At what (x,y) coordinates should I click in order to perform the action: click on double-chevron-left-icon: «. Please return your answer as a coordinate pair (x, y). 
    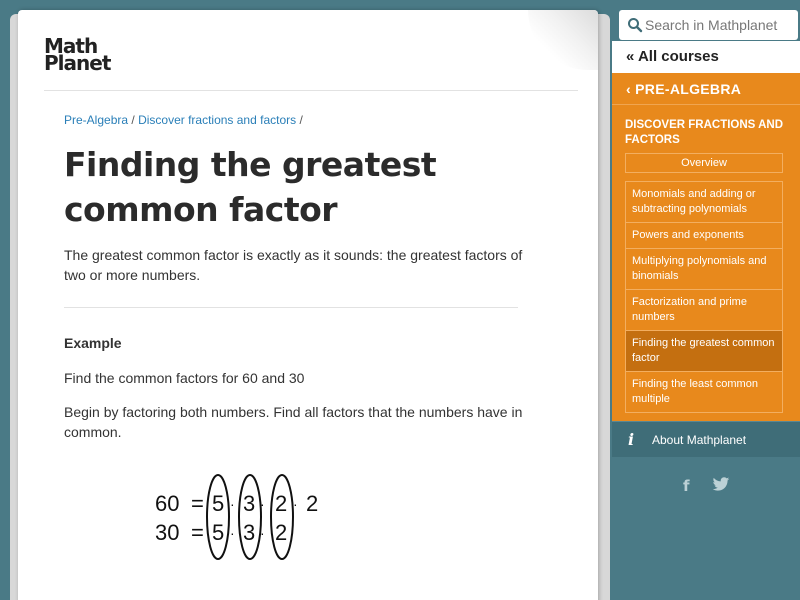
    Looking at the image, I should click on (630, 56).